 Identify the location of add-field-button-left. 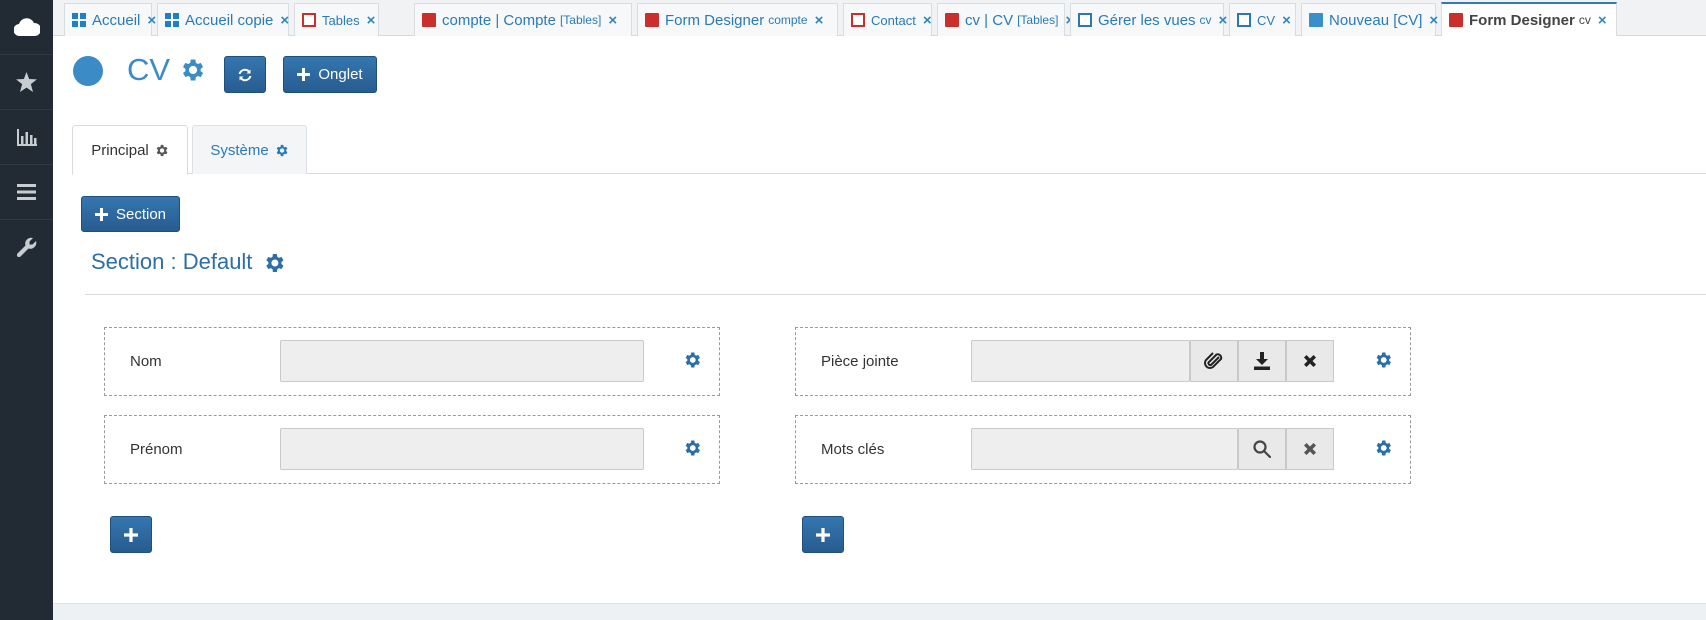
(131, 534).